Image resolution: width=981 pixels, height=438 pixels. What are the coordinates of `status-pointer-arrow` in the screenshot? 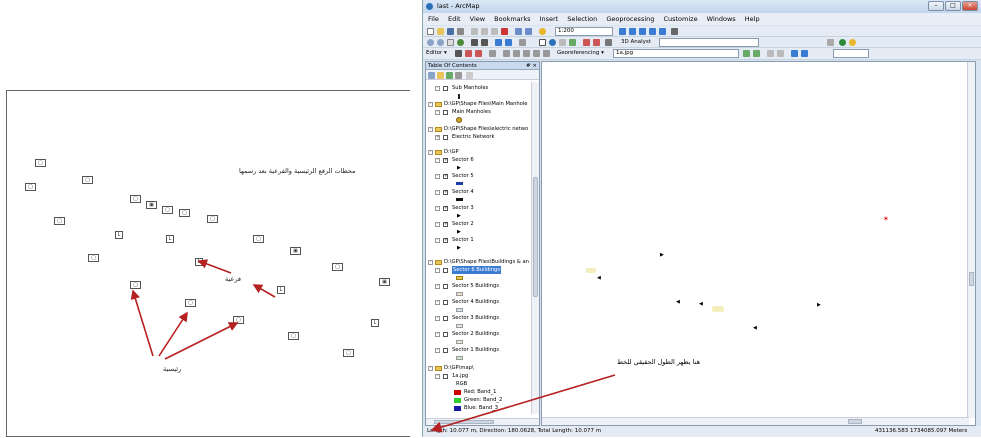 It's located at (523, 403).